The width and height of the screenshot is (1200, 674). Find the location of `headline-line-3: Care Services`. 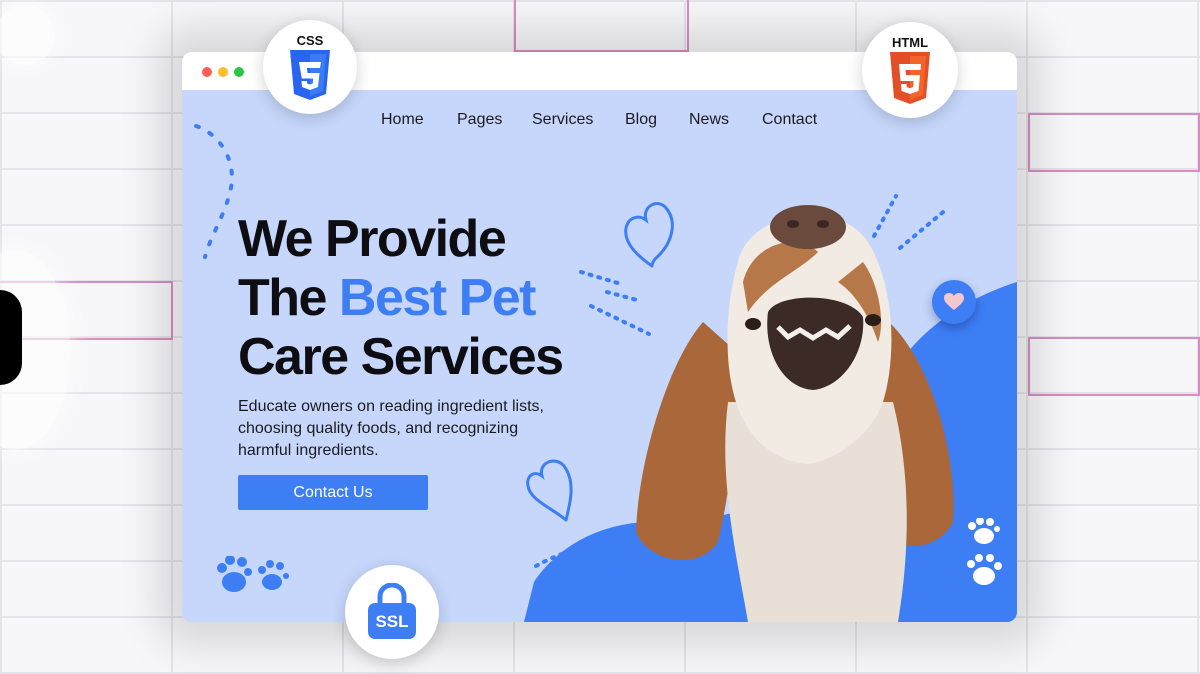

headline-line-3: Care Services is located at coordinates (401, 357).